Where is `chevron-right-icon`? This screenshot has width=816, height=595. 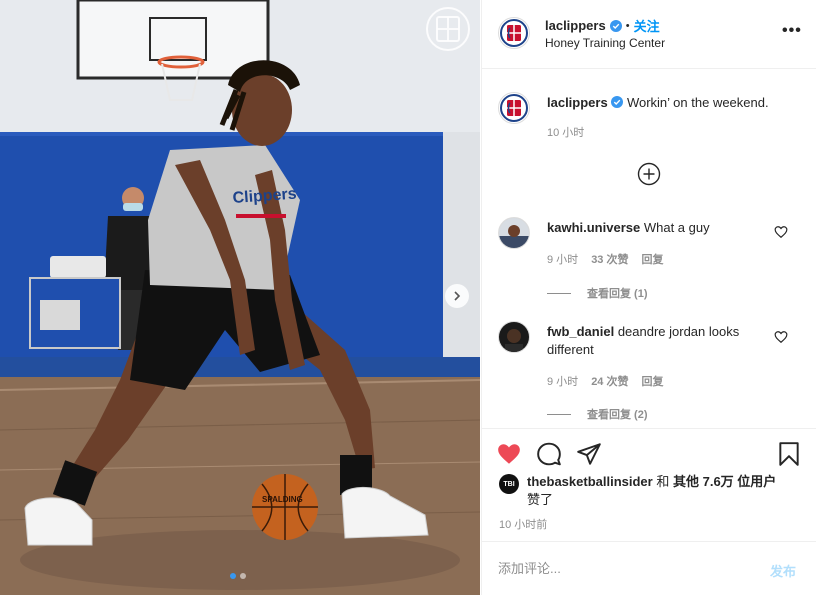 chevron-right-icon is located at coordinates (457, 296).